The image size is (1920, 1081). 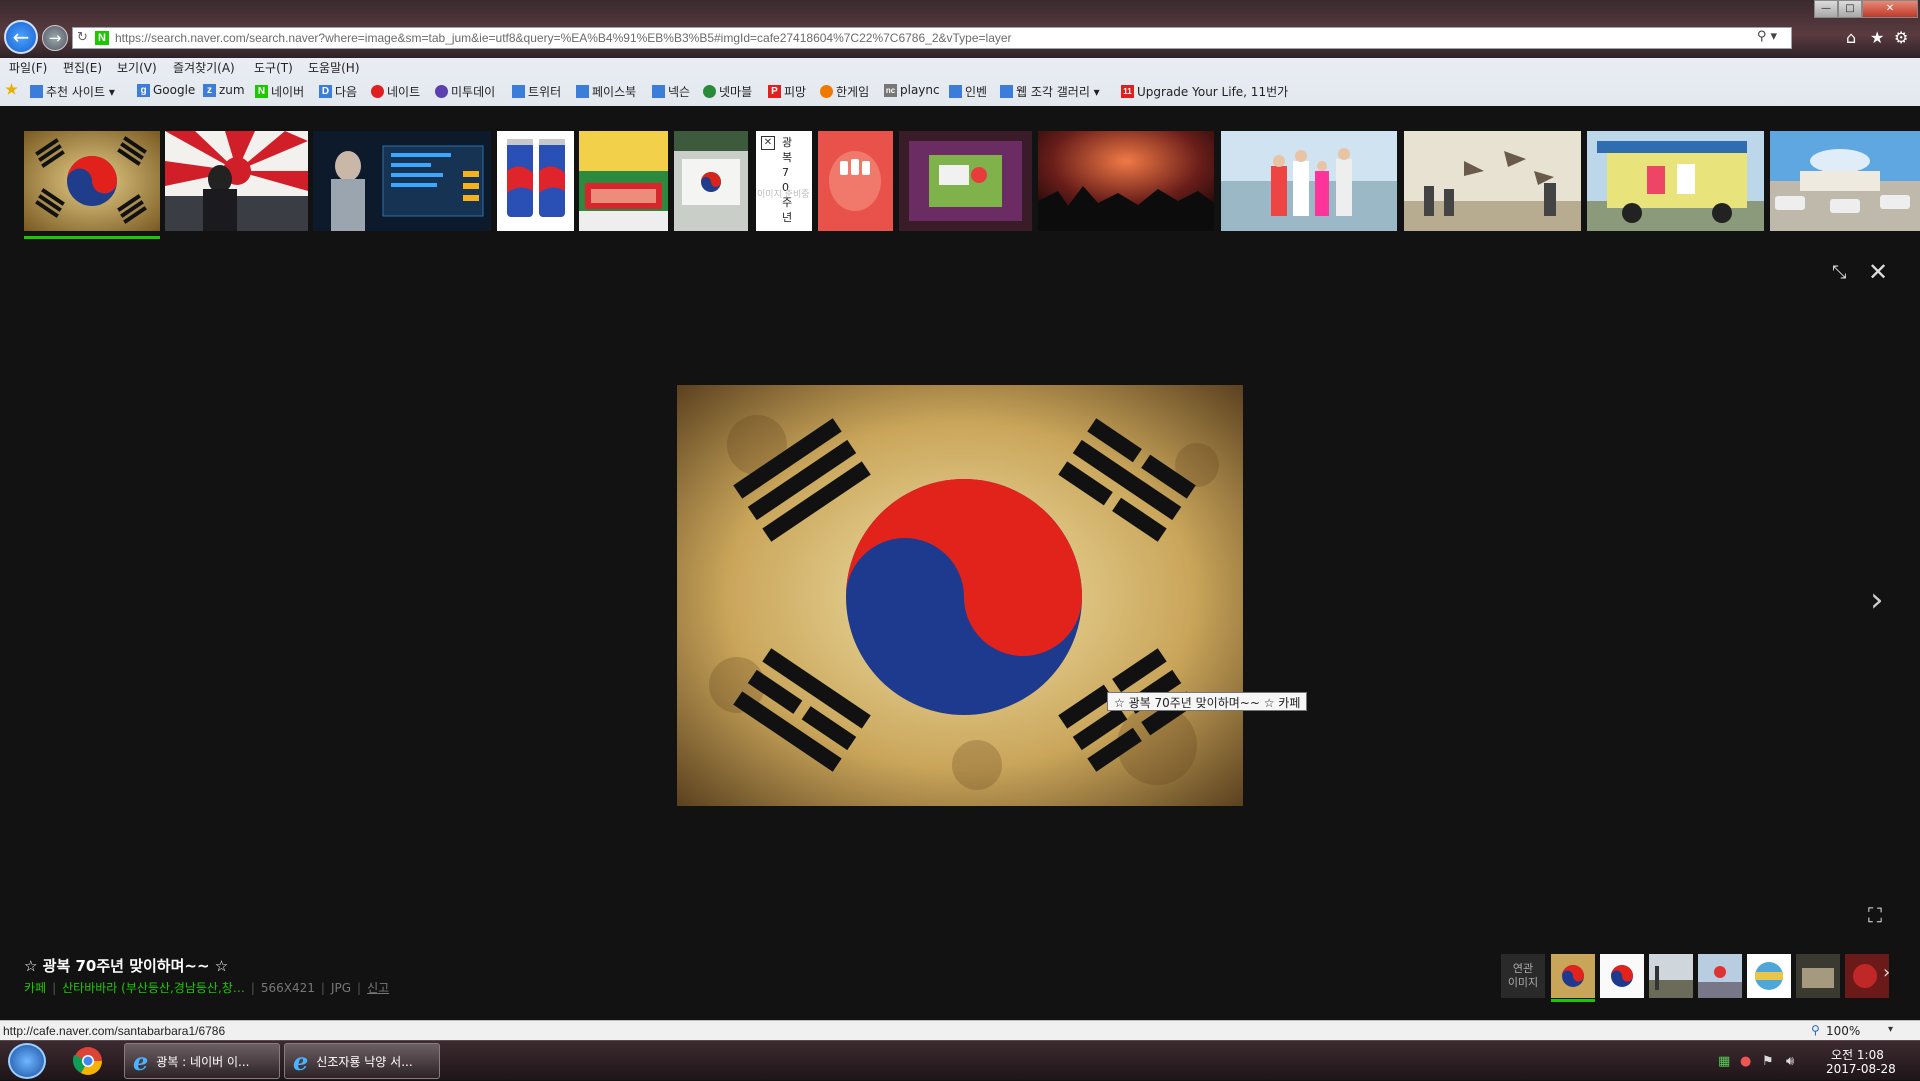 I want to click on favorites-star-icon: ★, so click(x=1877, y=37).